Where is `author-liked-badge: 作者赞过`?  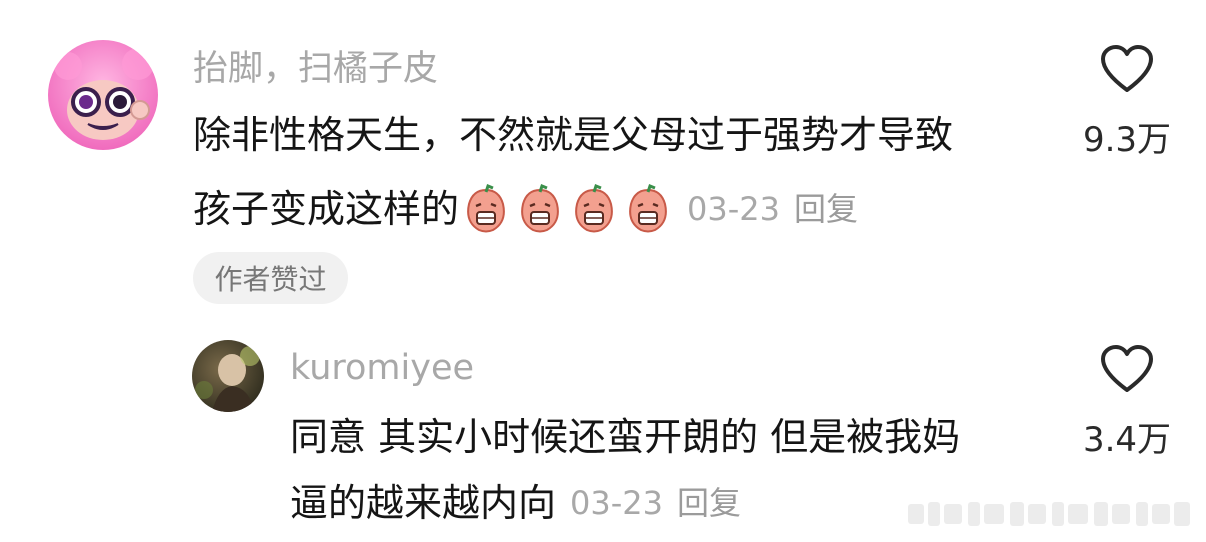
author-liked-badge: 作者赞过 is located at coordinates (270, 278).